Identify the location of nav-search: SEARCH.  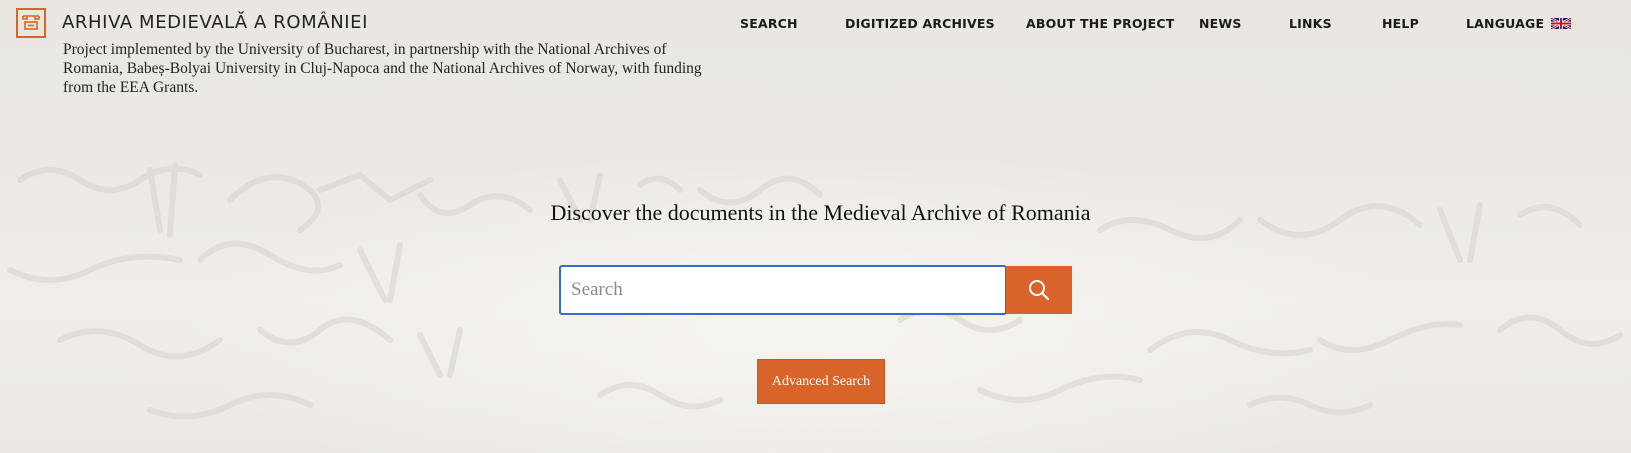
(769, 23).